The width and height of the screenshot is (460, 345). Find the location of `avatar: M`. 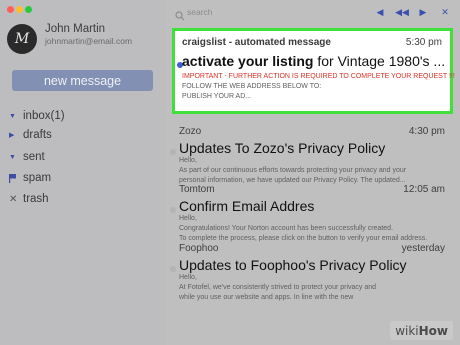

avatar: M is located at coordinates (22, 39).